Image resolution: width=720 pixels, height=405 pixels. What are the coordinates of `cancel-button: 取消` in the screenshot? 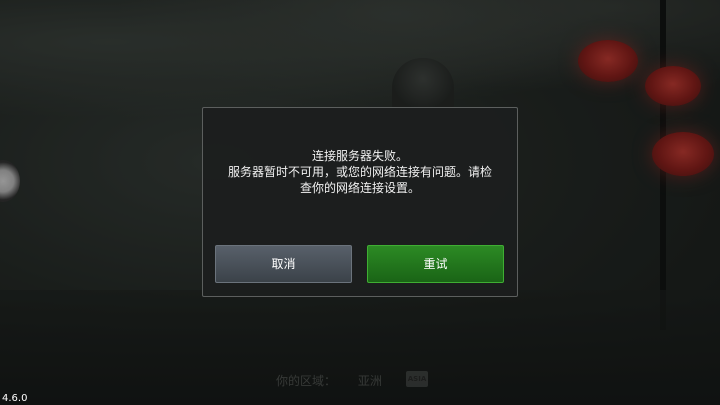 It's located at (283, 264).